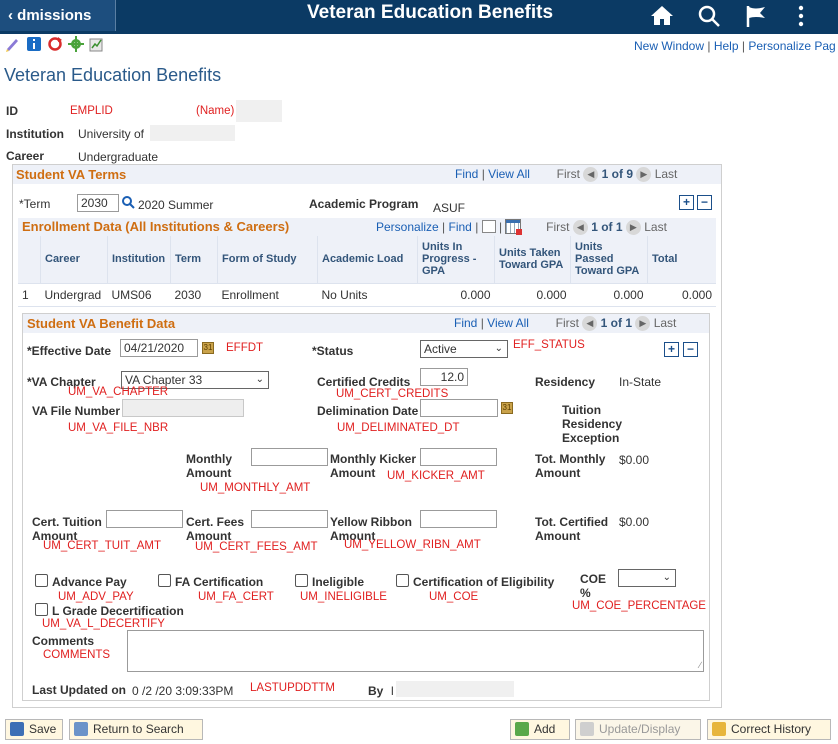  Describe the element at coordinates (67, 529) in the screenshot. I see `cert-tuition-label: Cert. Tuition Amount` at that location.